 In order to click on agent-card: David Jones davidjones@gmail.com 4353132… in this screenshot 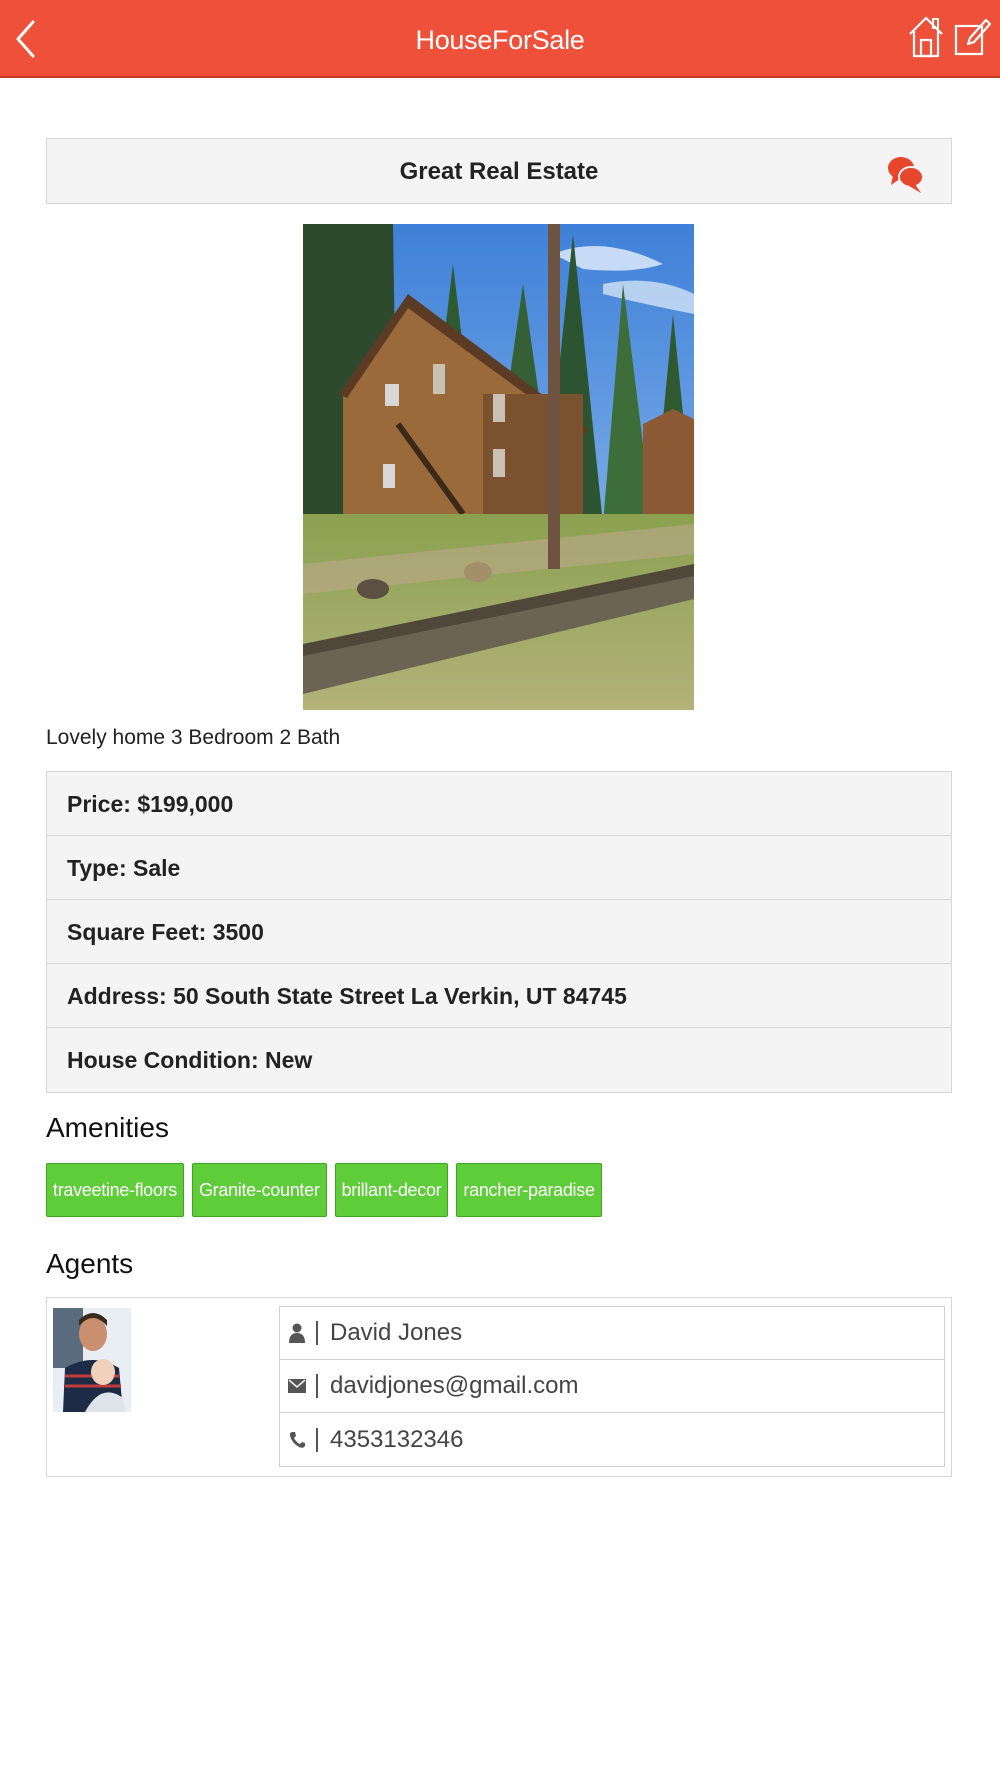, I will do `click(499, 1387)`.